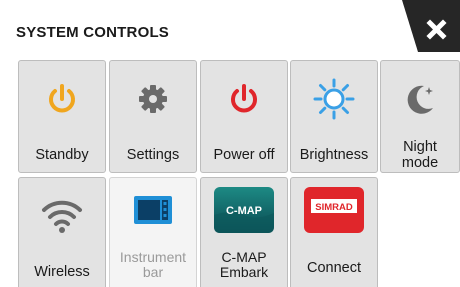 The width and height of the screenshot is (460, 287). I want to click on gear-icon, so click(153, 99).